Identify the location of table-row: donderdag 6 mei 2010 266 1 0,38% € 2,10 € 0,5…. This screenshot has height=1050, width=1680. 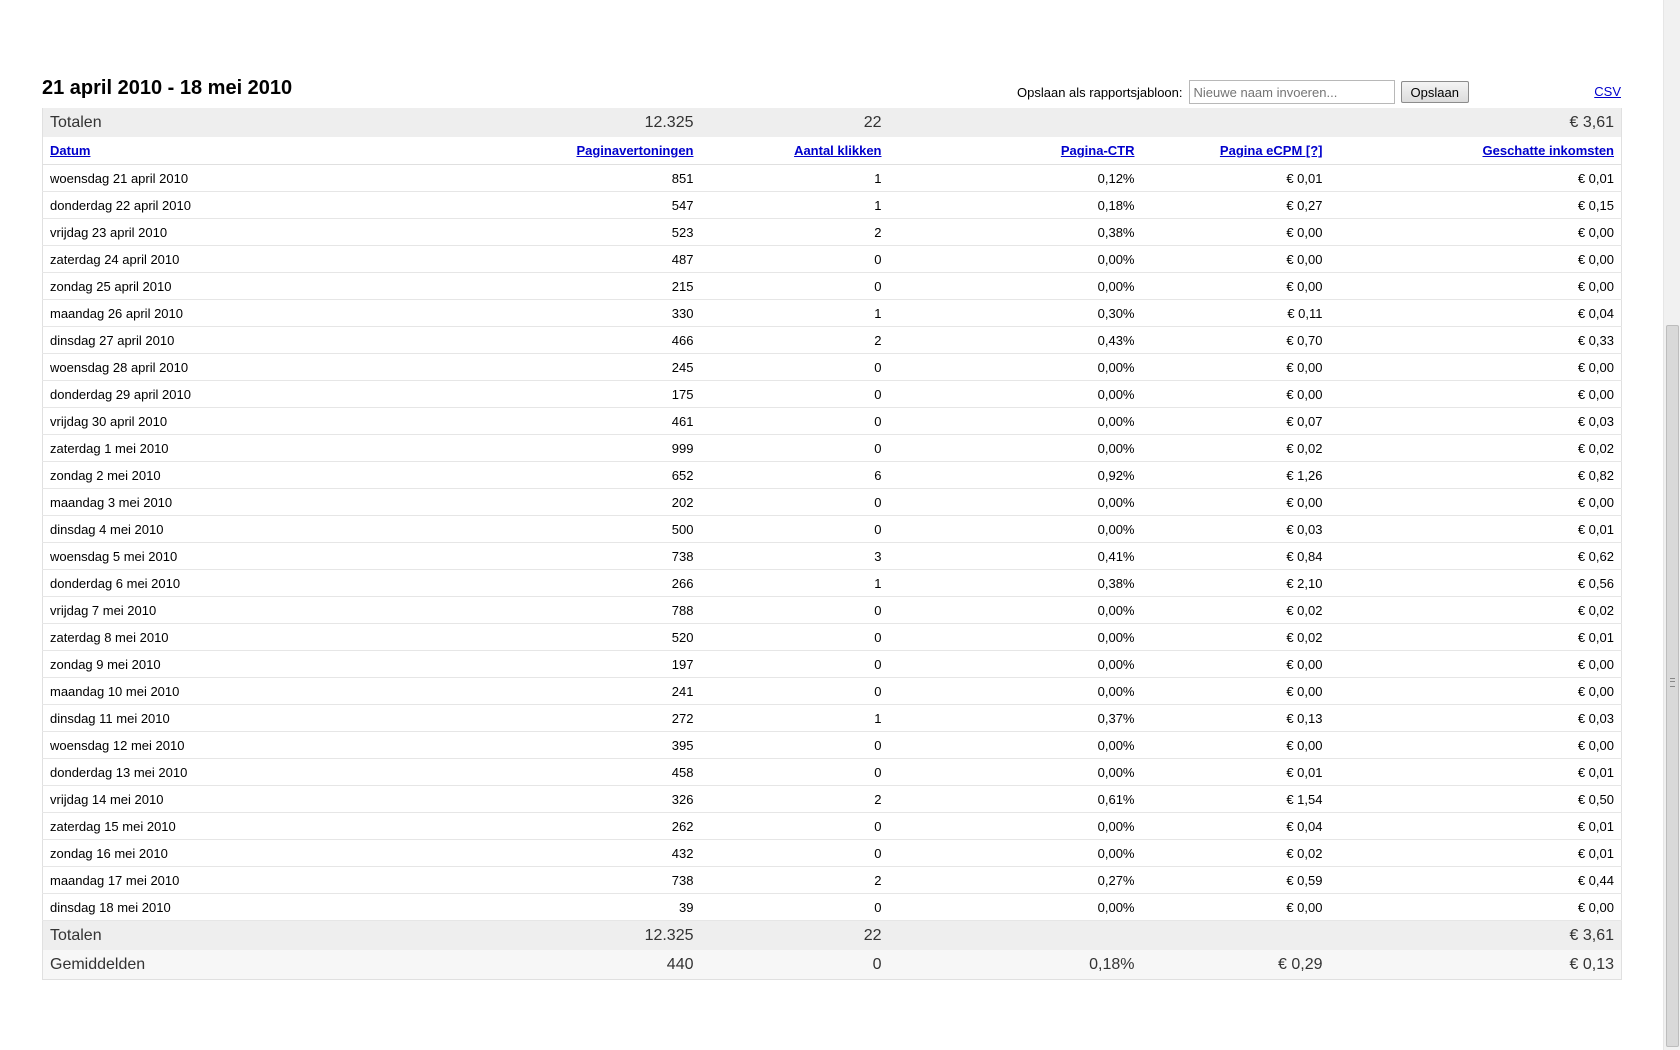
(832, 583).